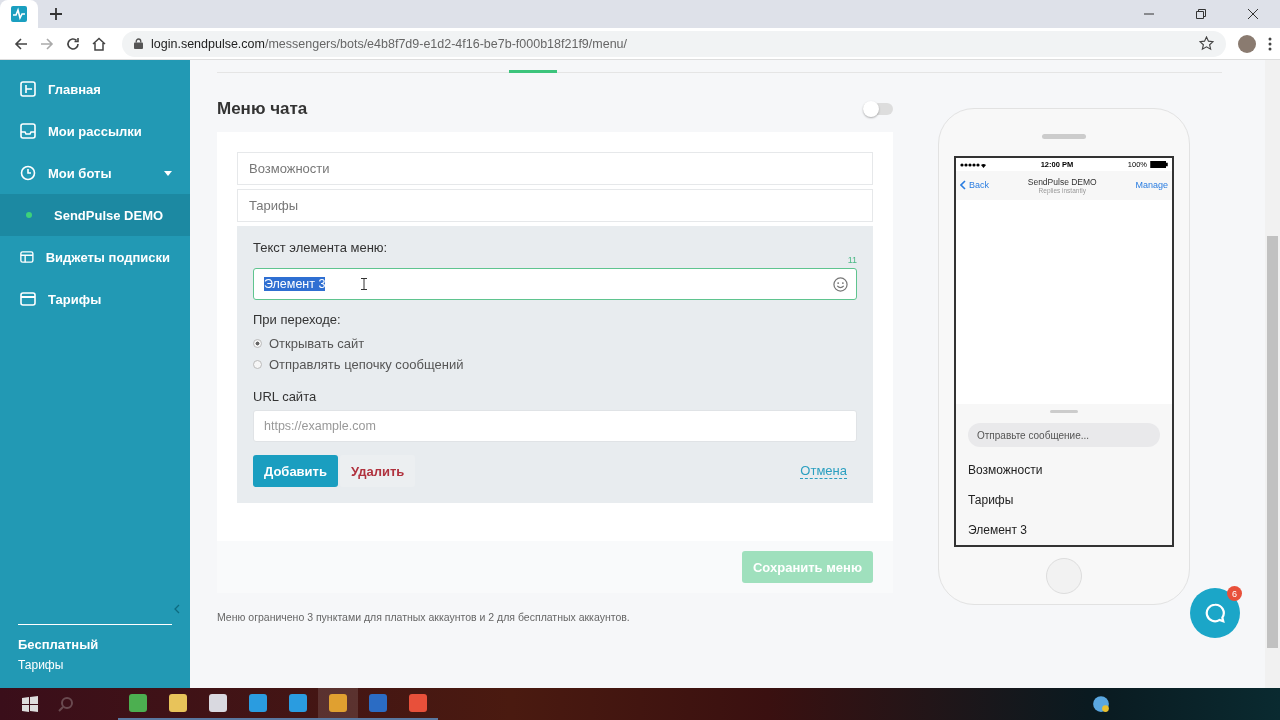 Image resolution: width=1280 pixels, height=720 pixels. Describe the element at coordinates (28, 89) in the screenshot. I see `dashboard-icon` at that location.